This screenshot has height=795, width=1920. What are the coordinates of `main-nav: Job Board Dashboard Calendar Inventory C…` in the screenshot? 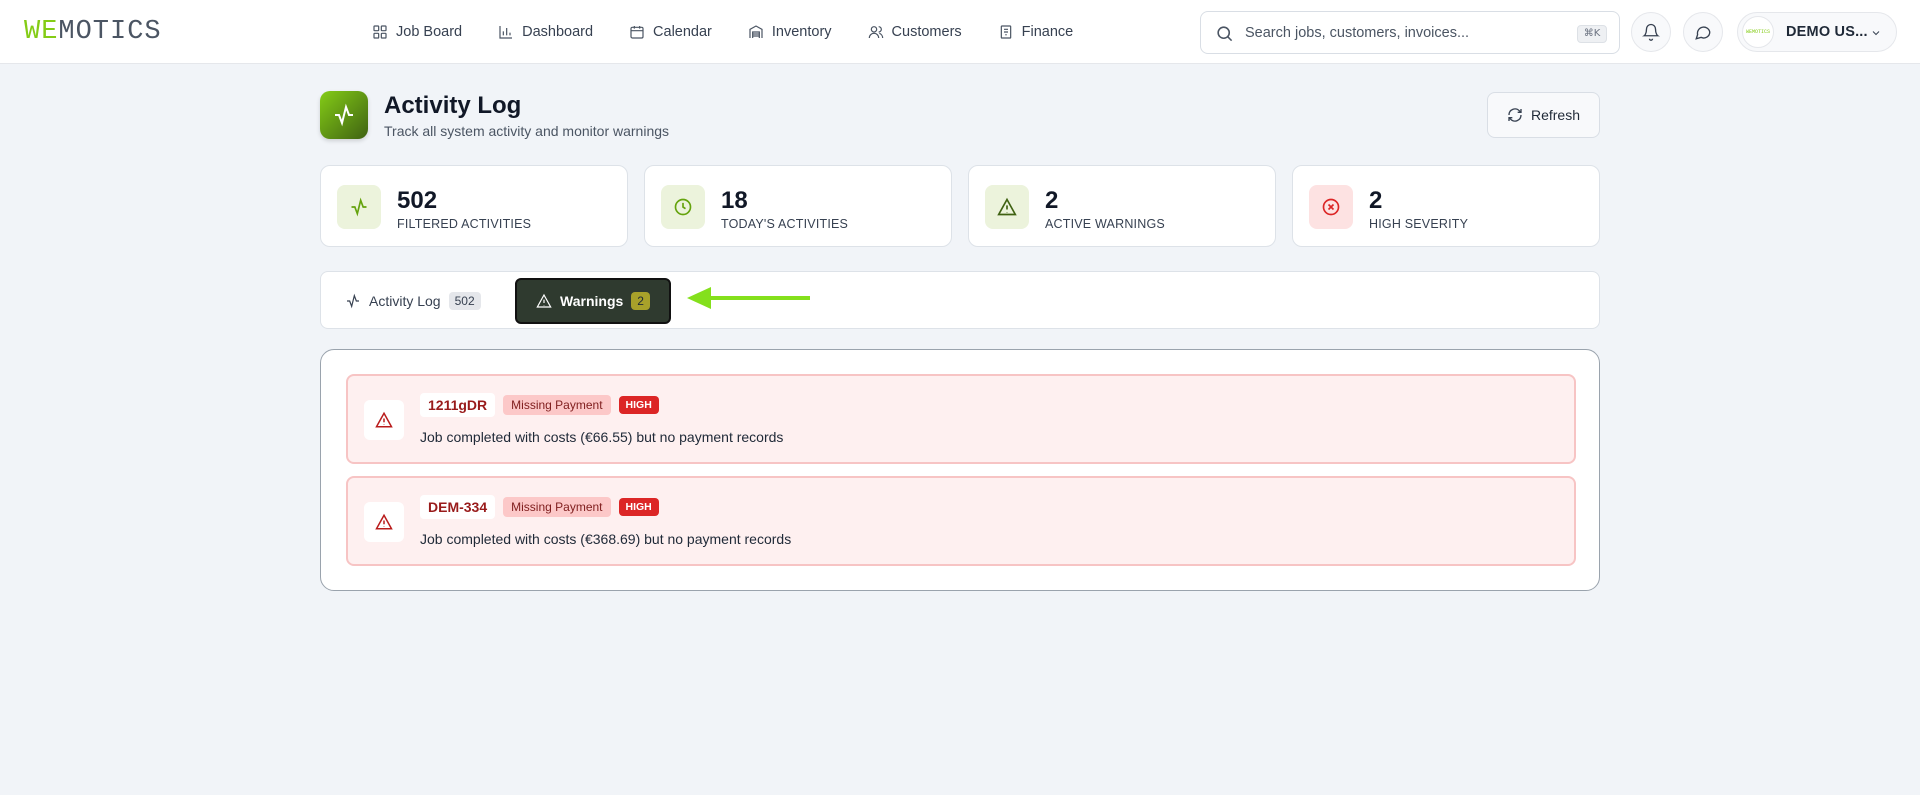 It's located at (740, 32).